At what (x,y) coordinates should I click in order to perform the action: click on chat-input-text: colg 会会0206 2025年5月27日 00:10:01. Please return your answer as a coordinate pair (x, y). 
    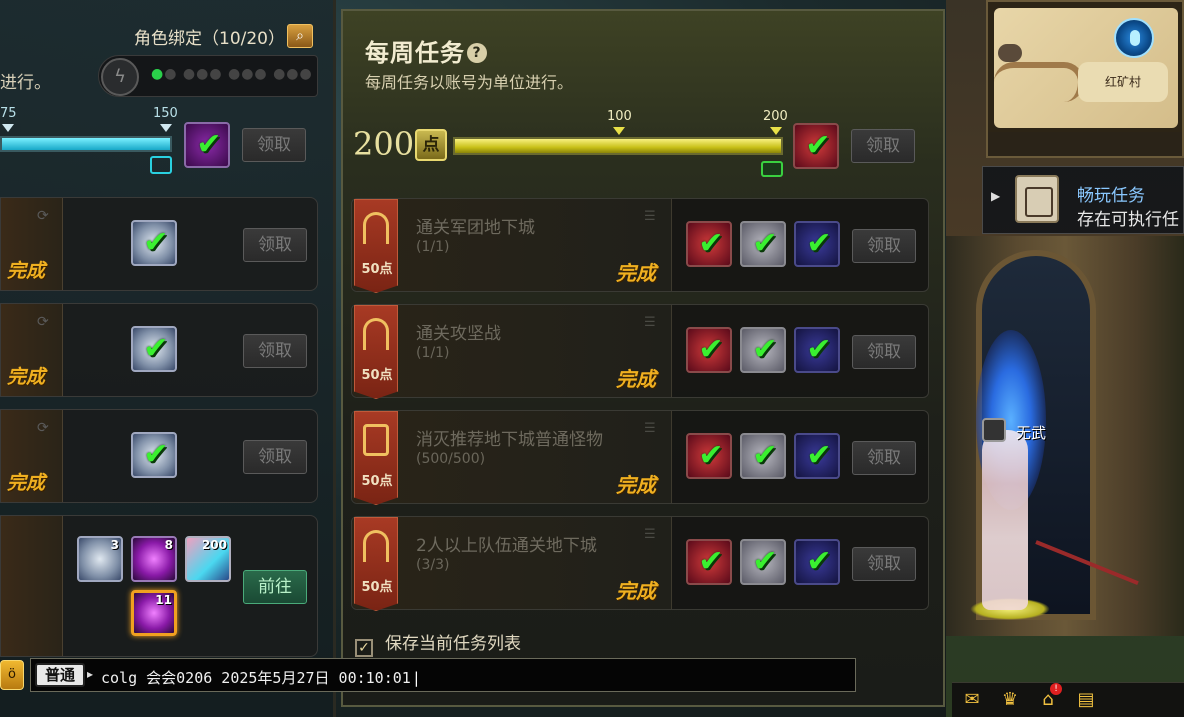
    Looking at the image, I should click on (261, 677).